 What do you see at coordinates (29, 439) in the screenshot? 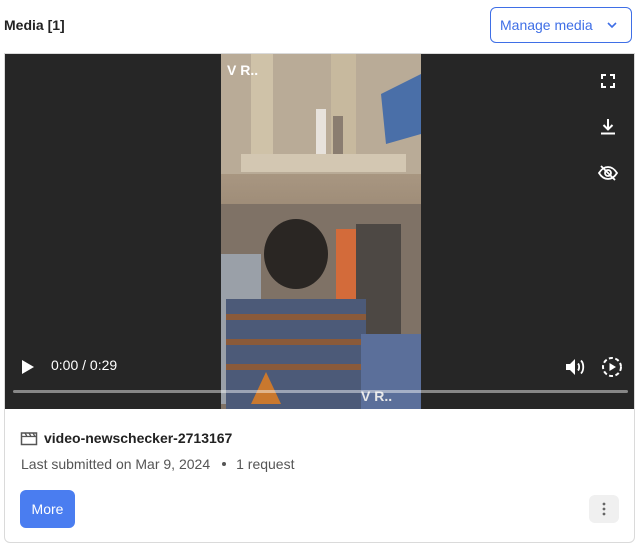
I see `video-file-icon` at bounding box center [29, 439].